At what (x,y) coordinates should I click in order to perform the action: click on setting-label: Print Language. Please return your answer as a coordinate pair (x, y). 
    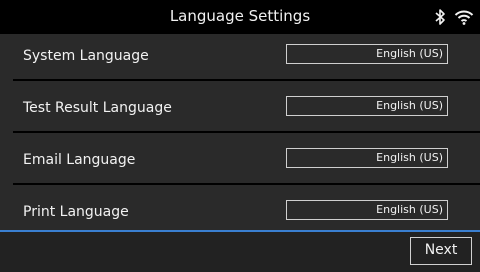
    Looking at the image, I should click on (76, 212).